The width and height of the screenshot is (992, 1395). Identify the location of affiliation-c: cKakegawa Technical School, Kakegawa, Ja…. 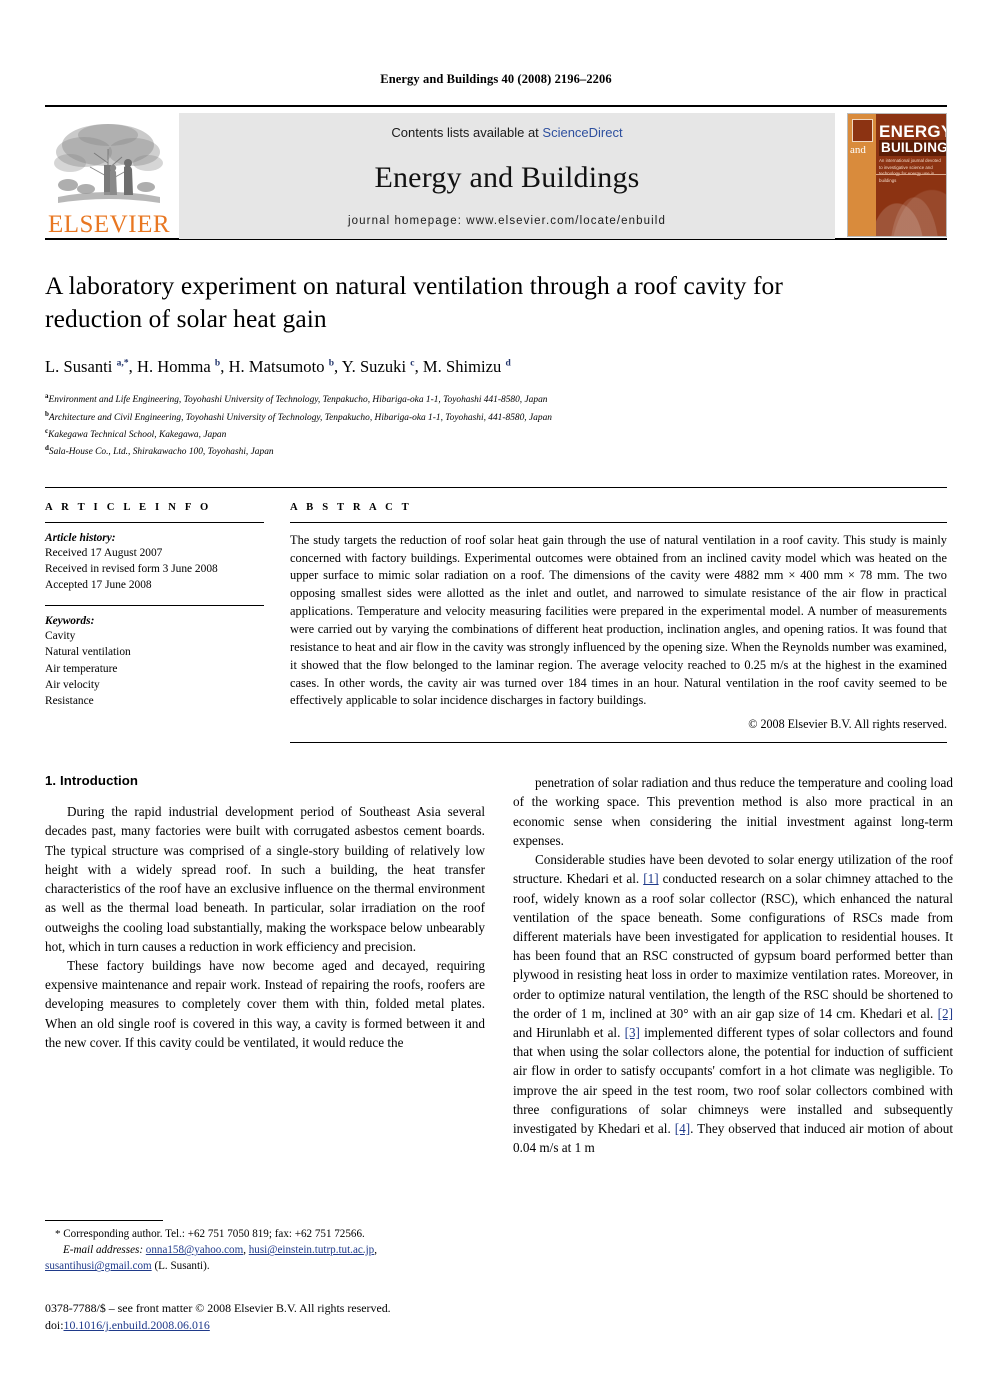
(496, 434).